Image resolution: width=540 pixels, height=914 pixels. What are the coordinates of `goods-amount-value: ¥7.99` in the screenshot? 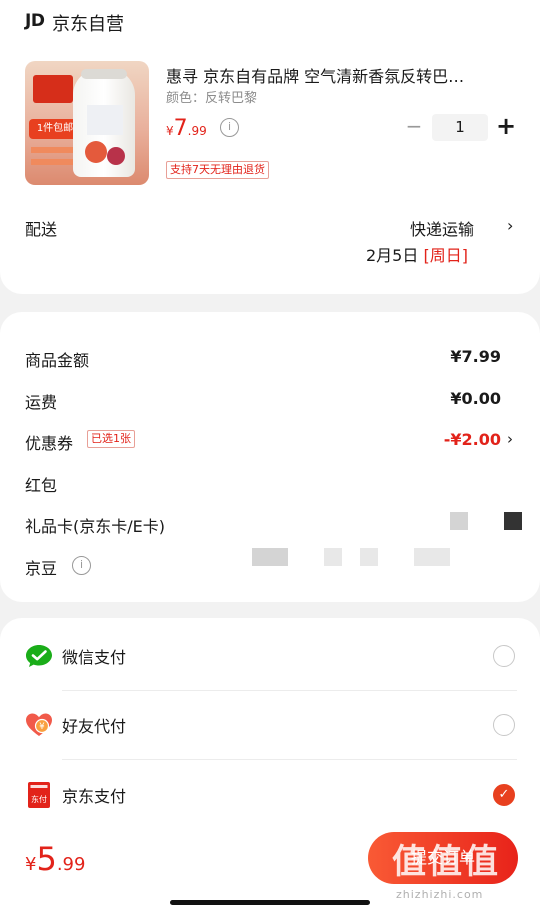 It's located at (475, 356).